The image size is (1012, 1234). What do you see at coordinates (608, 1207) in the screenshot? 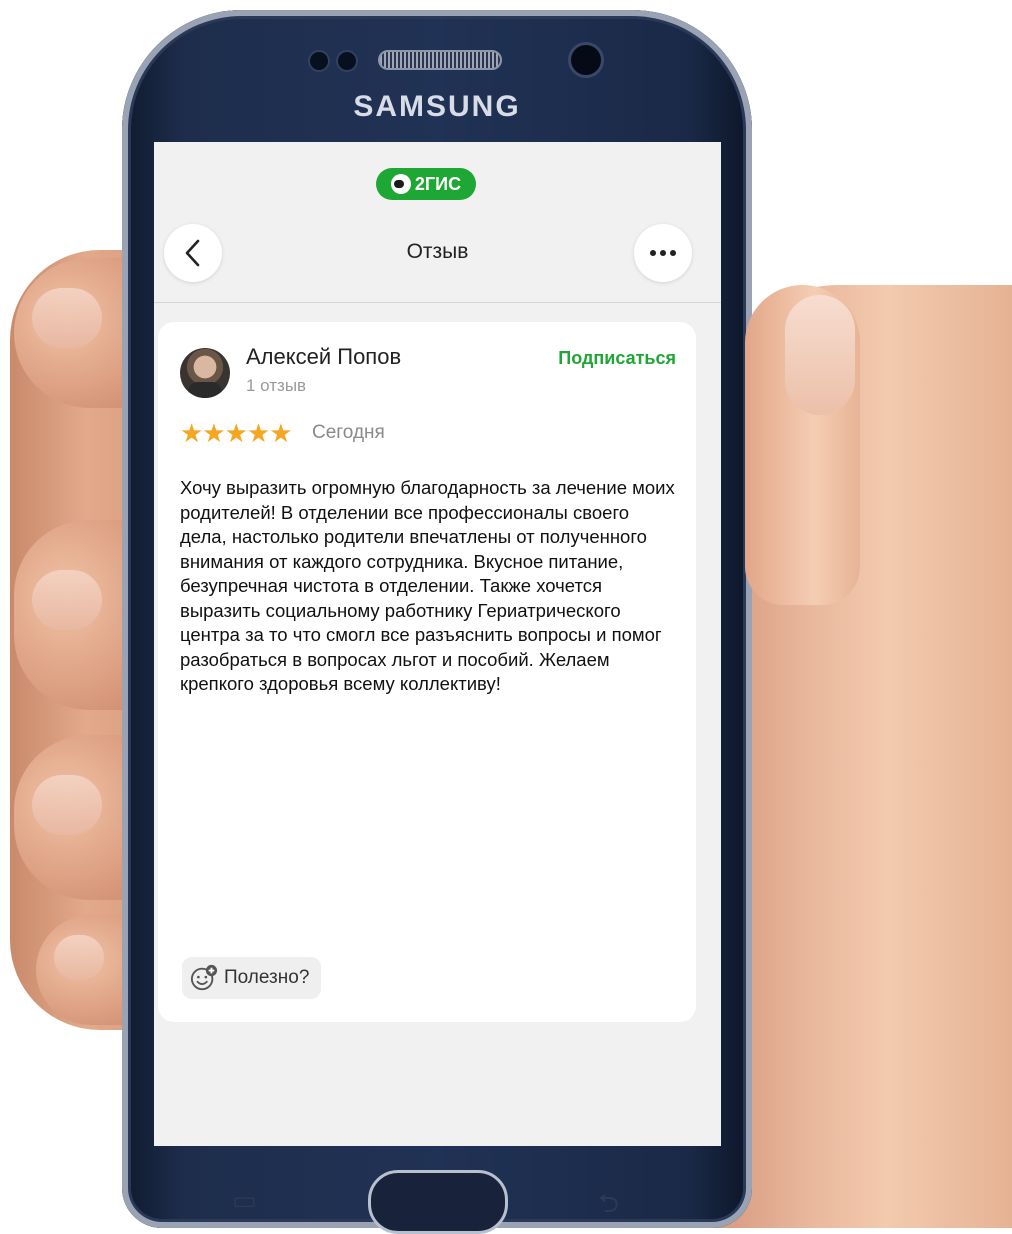
I see `back-key: ⮌` at bounding box center [608, 1207].